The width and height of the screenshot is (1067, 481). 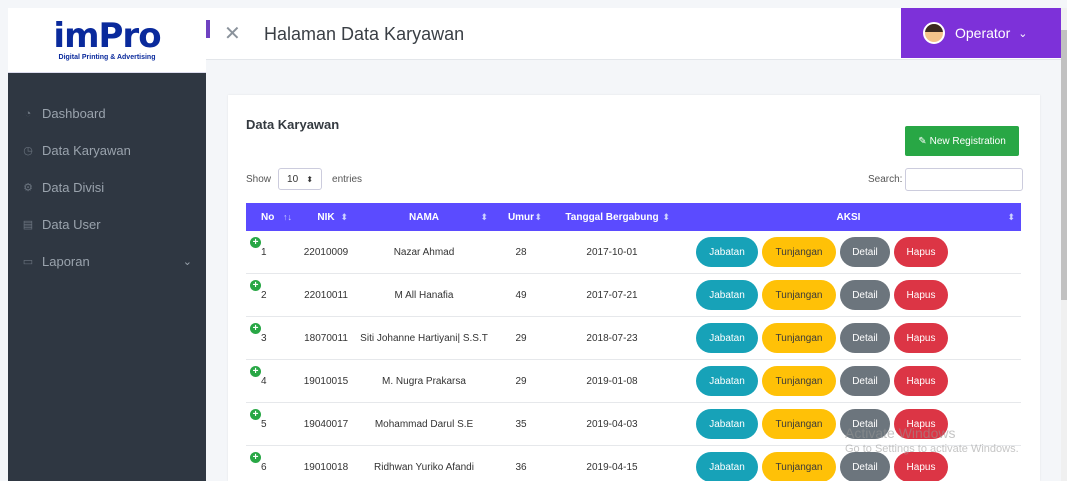 What do you see at coordinates (74, 113) in the screenshot?
I see `sidebar-item-label: Dashboard` at bounding box center [74, 113].